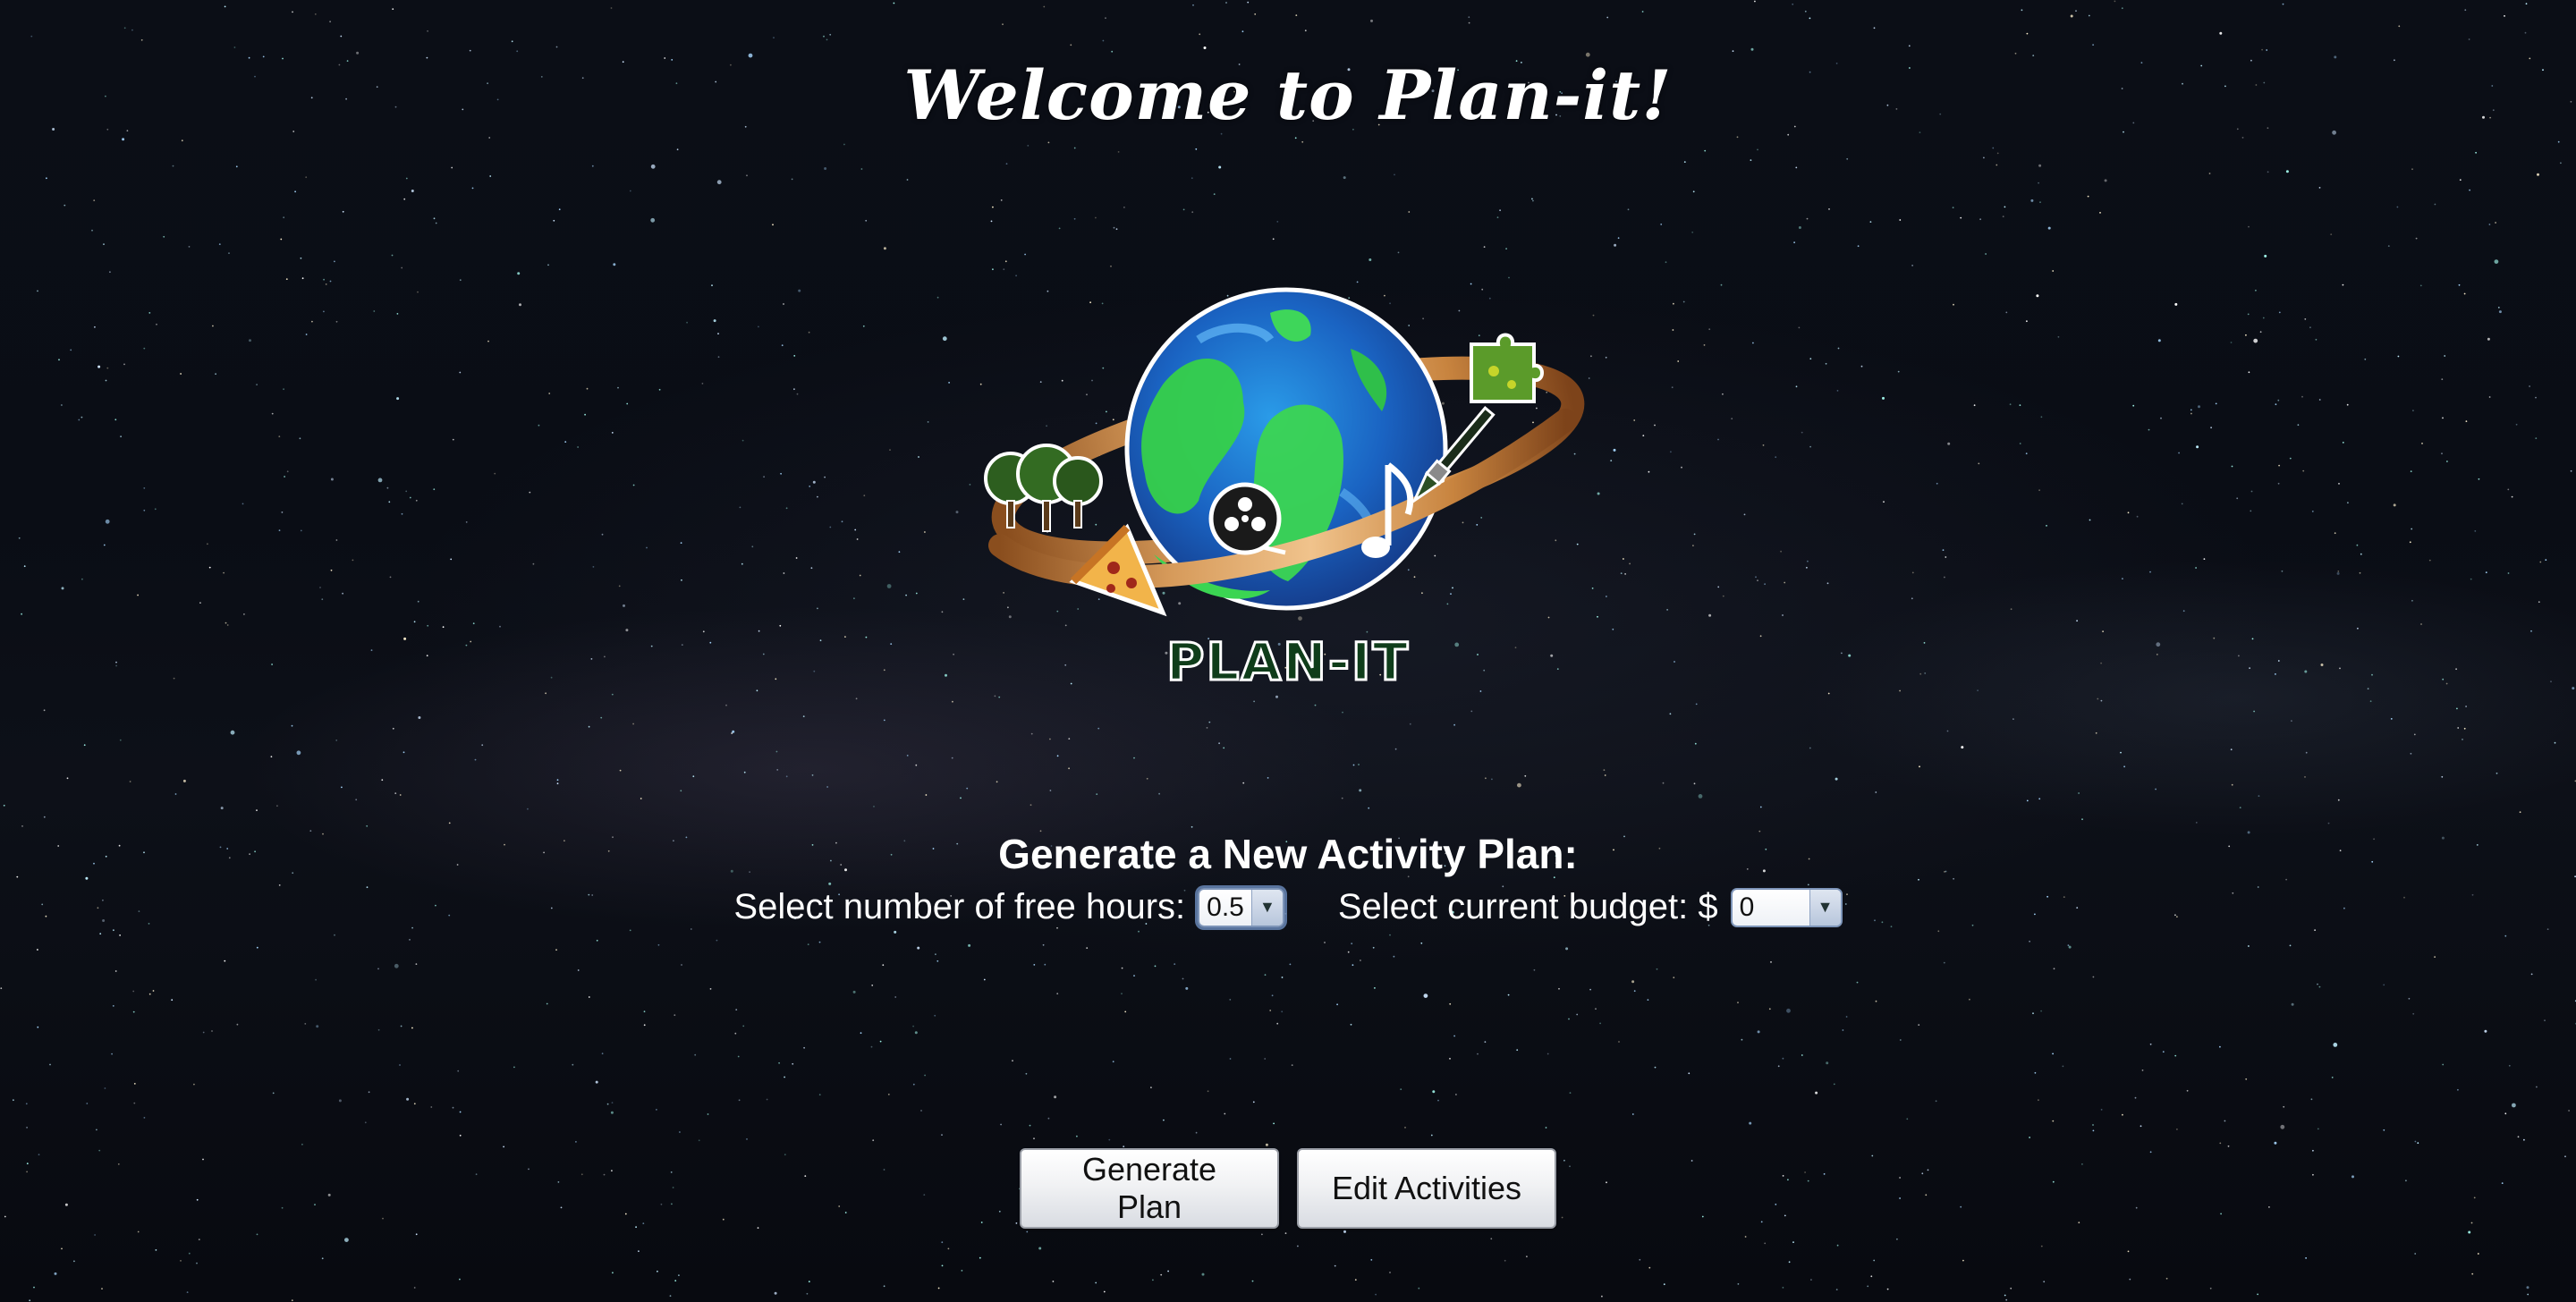  I want to click on page-title: Welcome to Plan-it!, so click(1288, 95).